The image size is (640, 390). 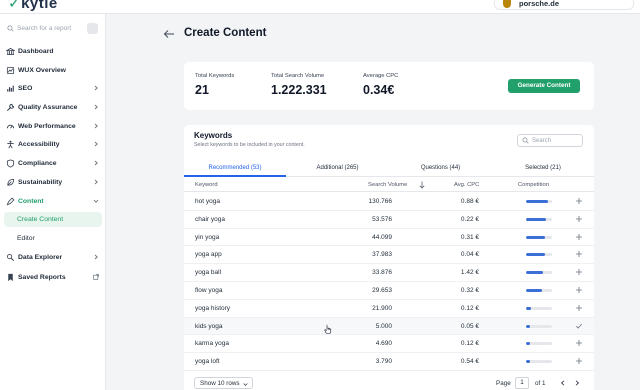 I want to click on sidebar-item-saved-reports: Saved Reports, so click(x=53, y=277).